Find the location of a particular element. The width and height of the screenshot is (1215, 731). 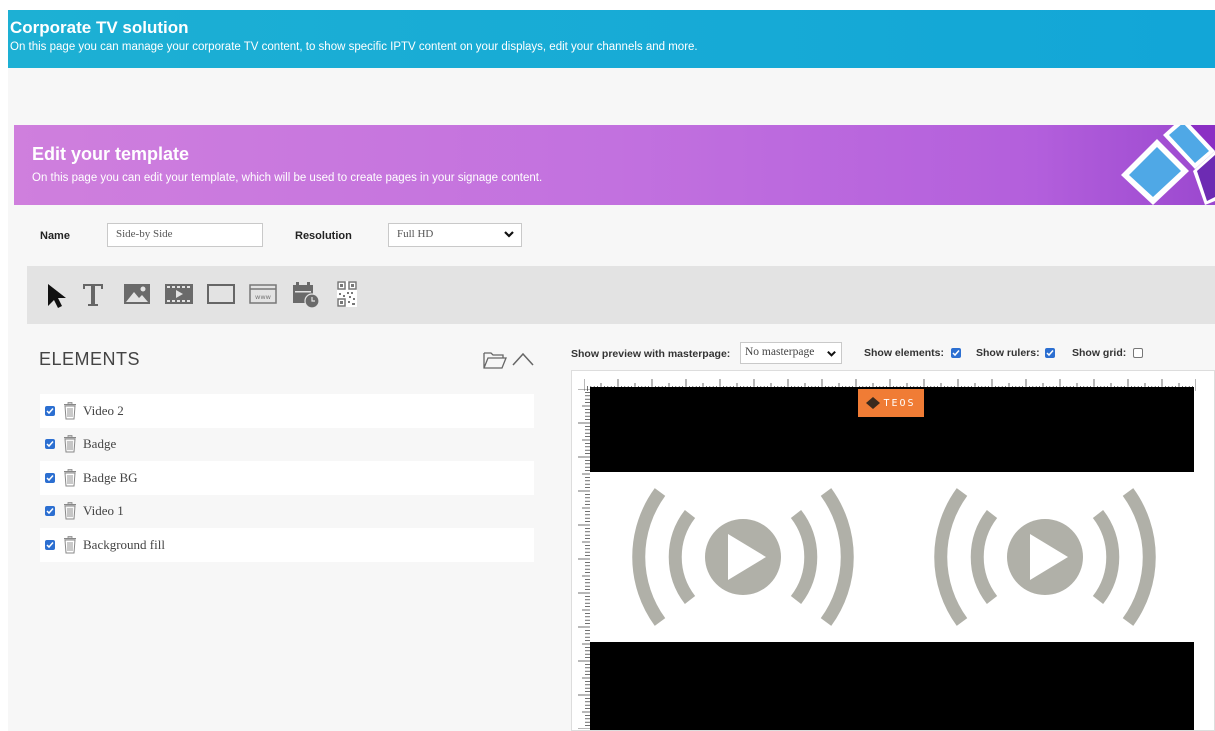

element-label: Badge BG is located at coordinates (110, 477).